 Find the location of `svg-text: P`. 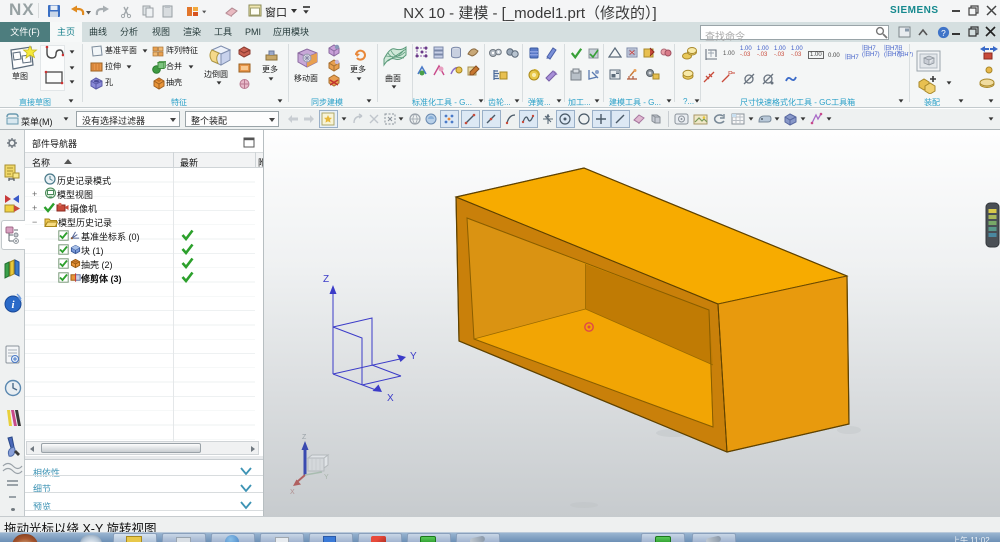

svg-text: P is located at coordinates (730, 74).